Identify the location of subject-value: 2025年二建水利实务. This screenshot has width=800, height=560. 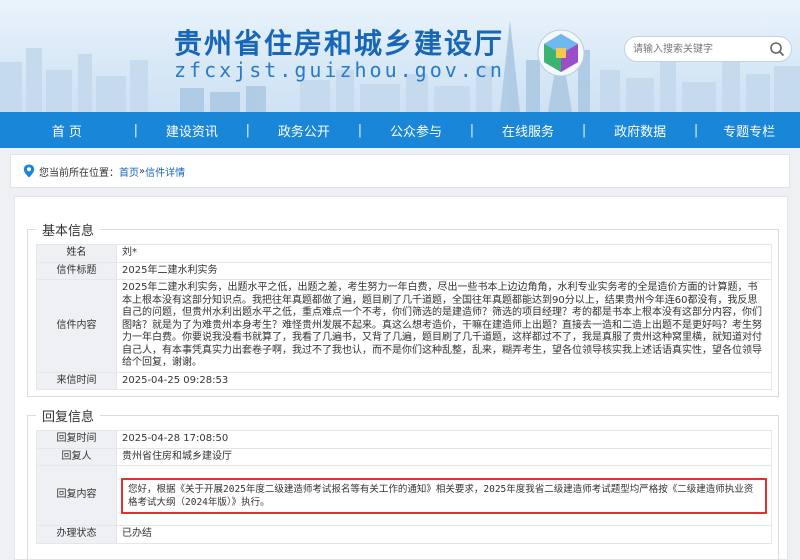
(444, 270).